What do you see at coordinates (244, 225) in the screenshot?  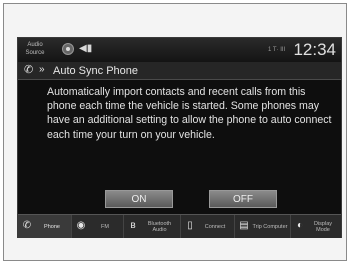 I see `trip-computer-icon: ▤` at bounding box center [244, 225].